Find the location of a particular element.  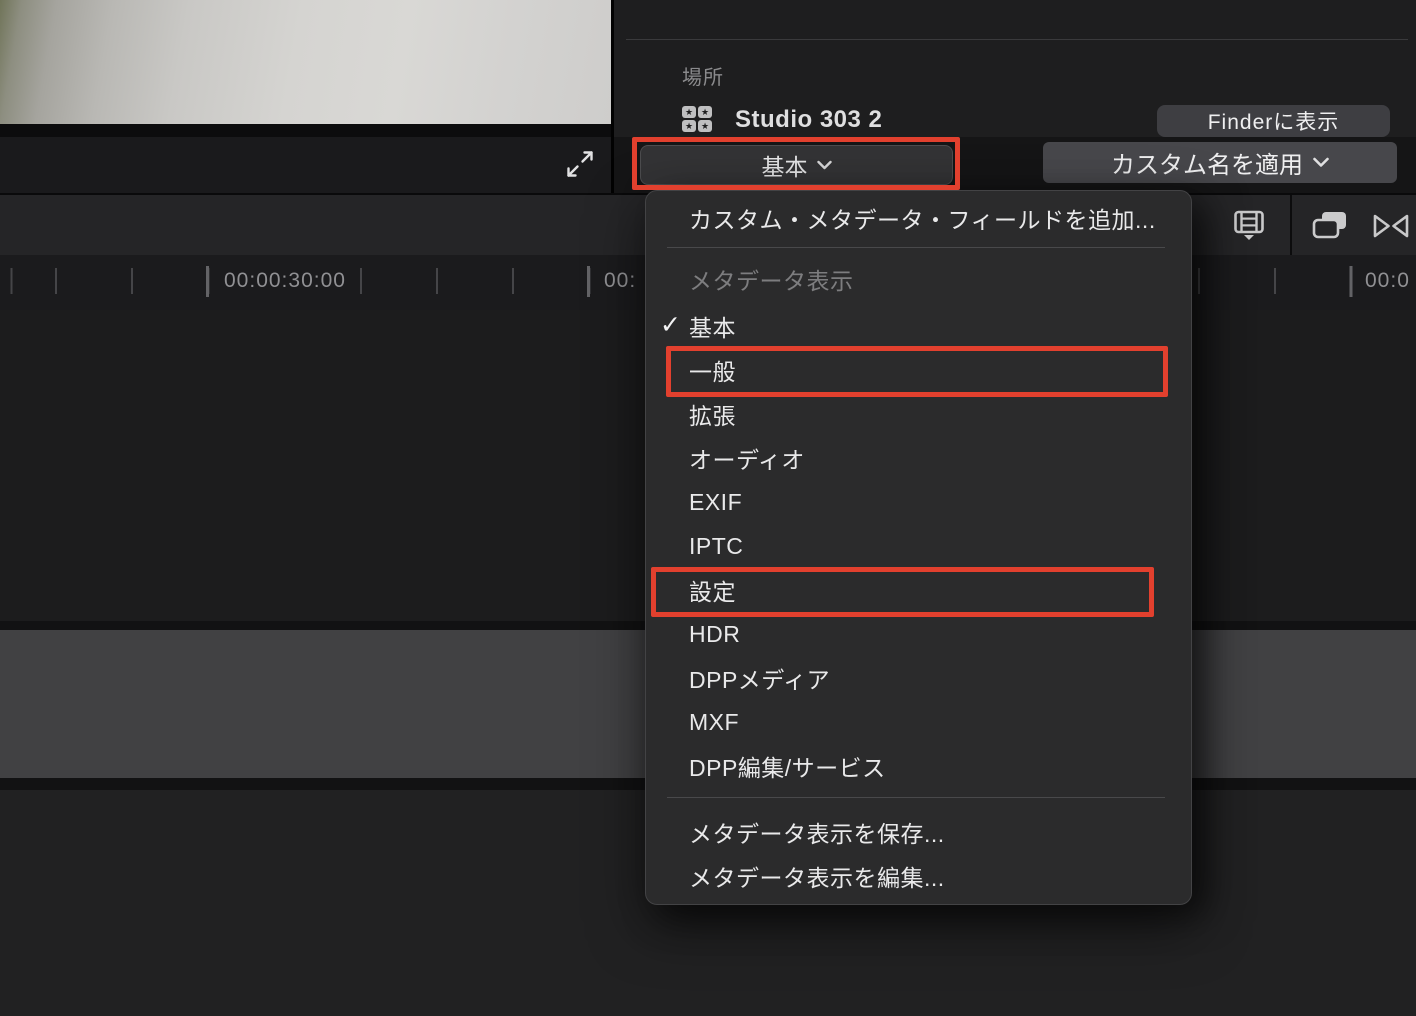

clip-preview-image is located at coordinates (306, 62).